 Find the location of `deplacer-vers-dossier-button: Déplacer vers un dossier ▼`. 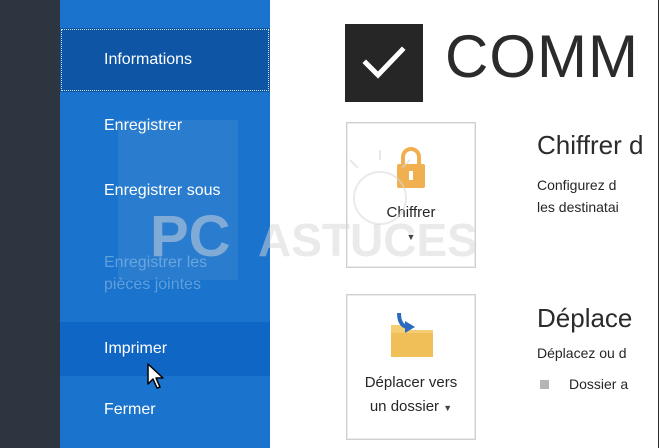

deplacer-vers-dossier-button: Déplacer vers un dossier ▼ is located at coordinates (411, 367).